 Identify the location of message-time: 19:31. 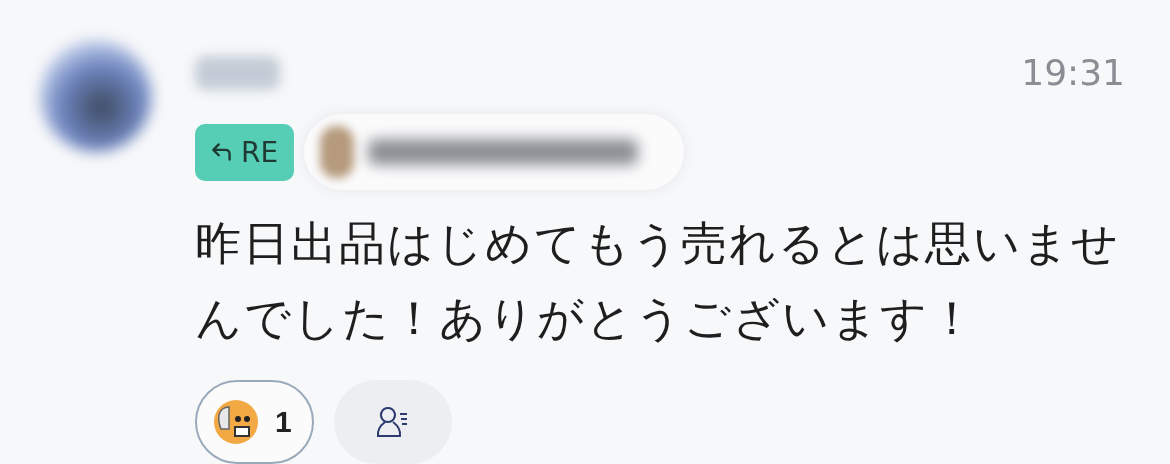
(1073, 72).